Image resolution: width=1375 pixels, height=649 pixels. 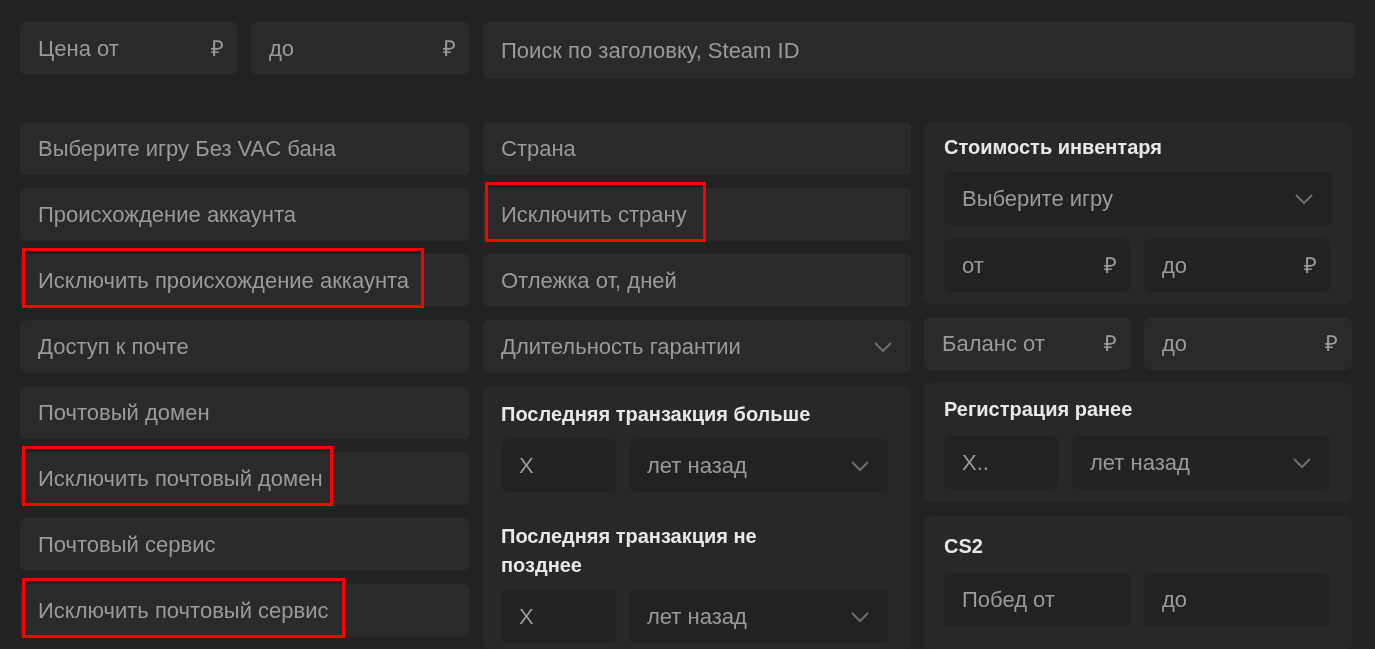 What do you see at coordinates (1019, 343) in the screenshot?
I see `input-field: Баланс от` at bounding box center [1019, 343].